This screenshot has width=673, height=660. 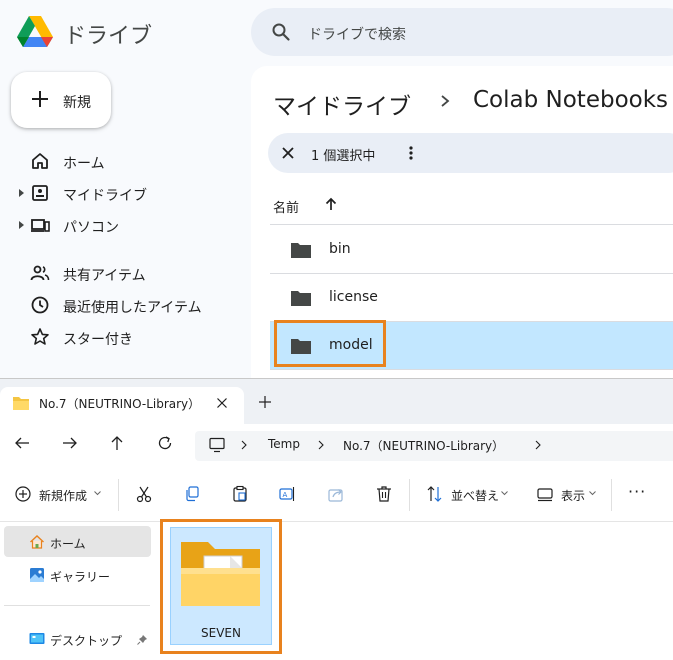 I want to click on sort-icon, so click(x=435, y=494).